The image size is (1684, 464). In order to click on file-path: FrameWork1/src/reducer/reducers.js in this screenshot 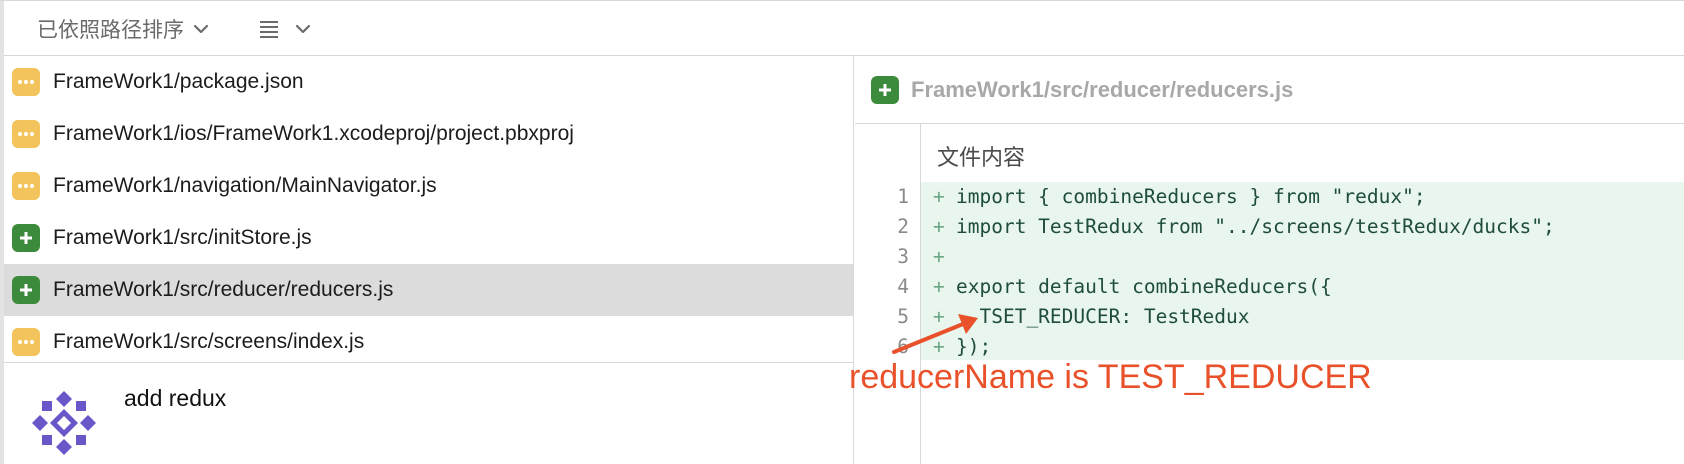, I will do `click(223, 289)`.